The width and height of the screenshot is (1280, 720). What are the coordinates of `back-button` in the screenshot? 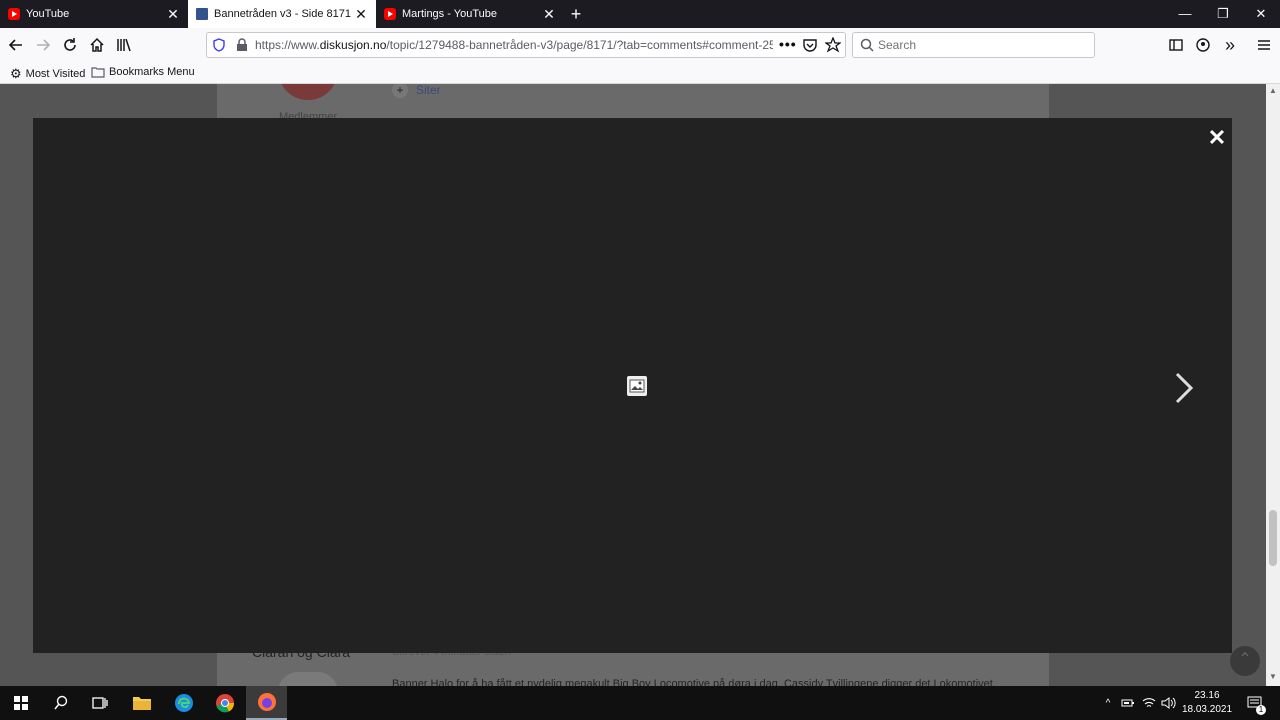 It's located at (16, 45).